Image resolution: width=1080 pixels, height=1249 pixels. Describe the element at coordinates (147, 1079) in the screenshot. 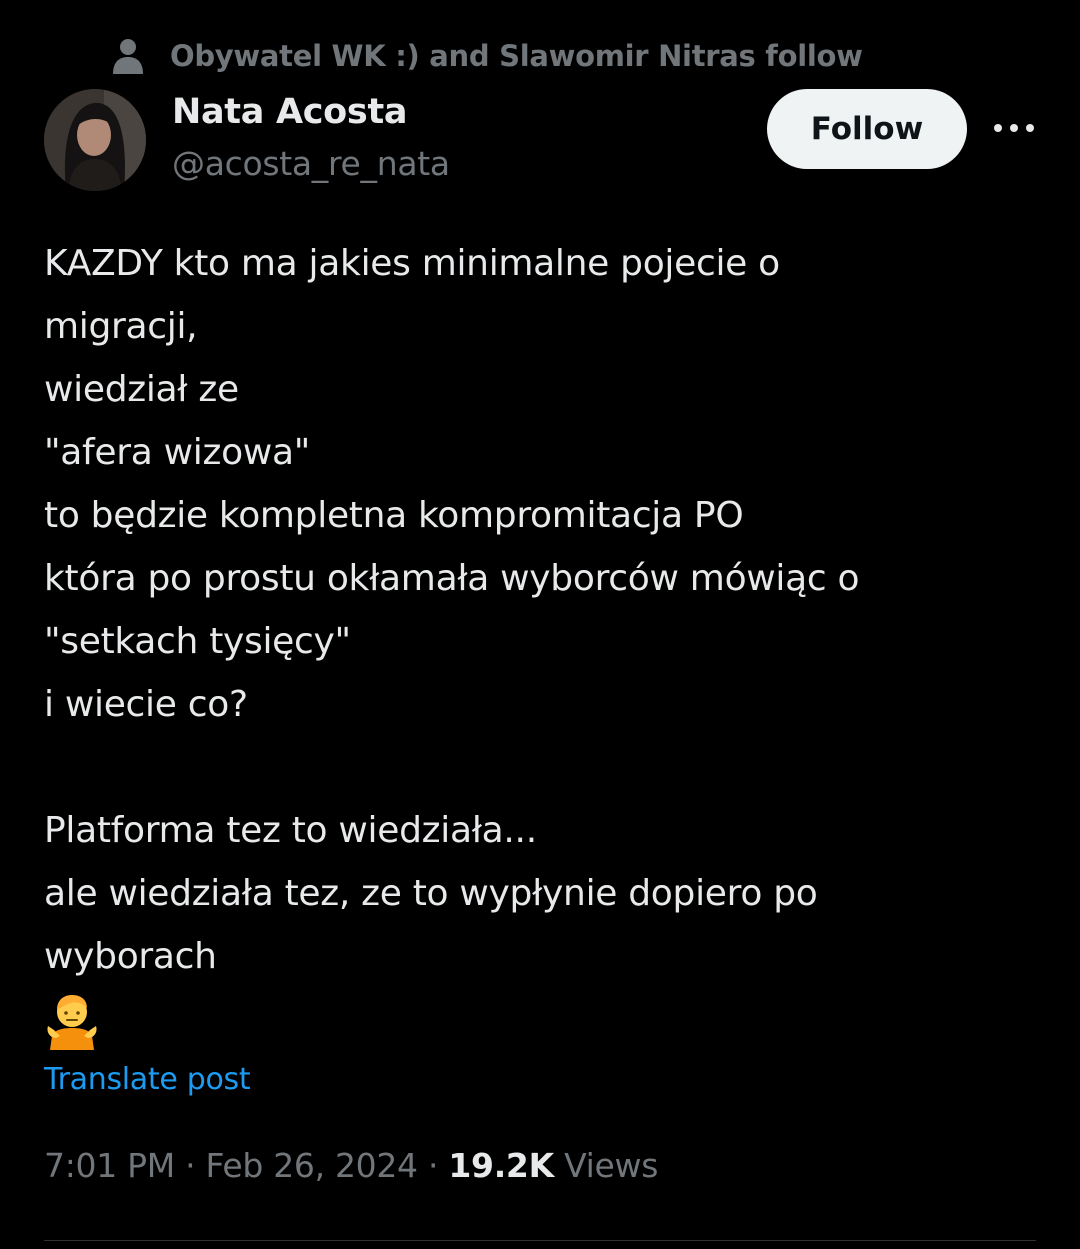

I see `translate-post-link: Translate post` at that location.